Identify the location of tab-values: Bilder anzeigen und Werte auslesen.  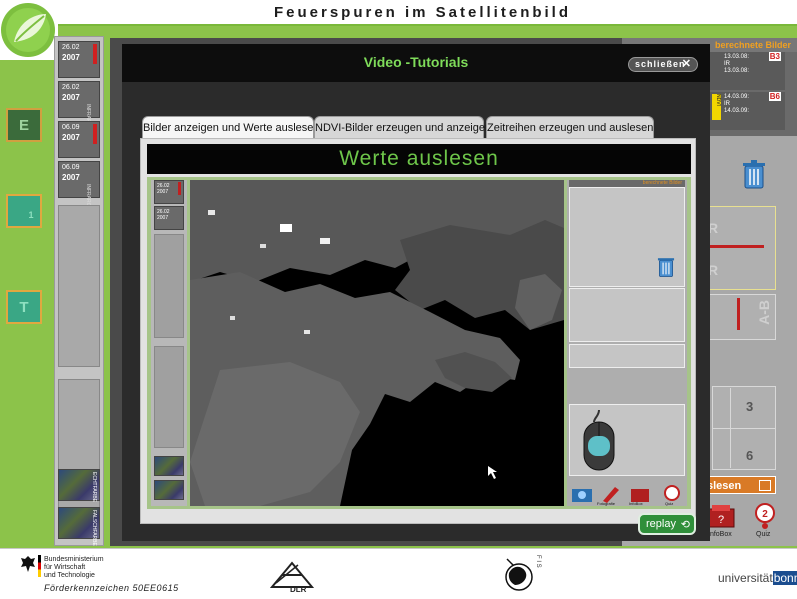
(231, 128).